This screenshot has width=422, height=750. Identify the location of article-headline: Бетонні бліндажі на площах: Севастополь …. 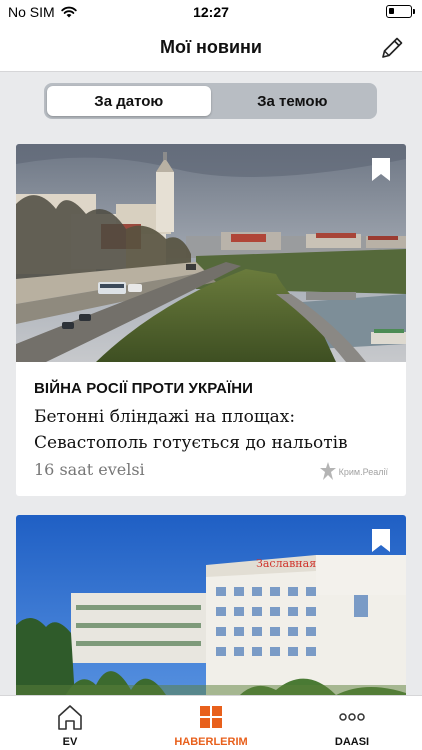
(214, 430).